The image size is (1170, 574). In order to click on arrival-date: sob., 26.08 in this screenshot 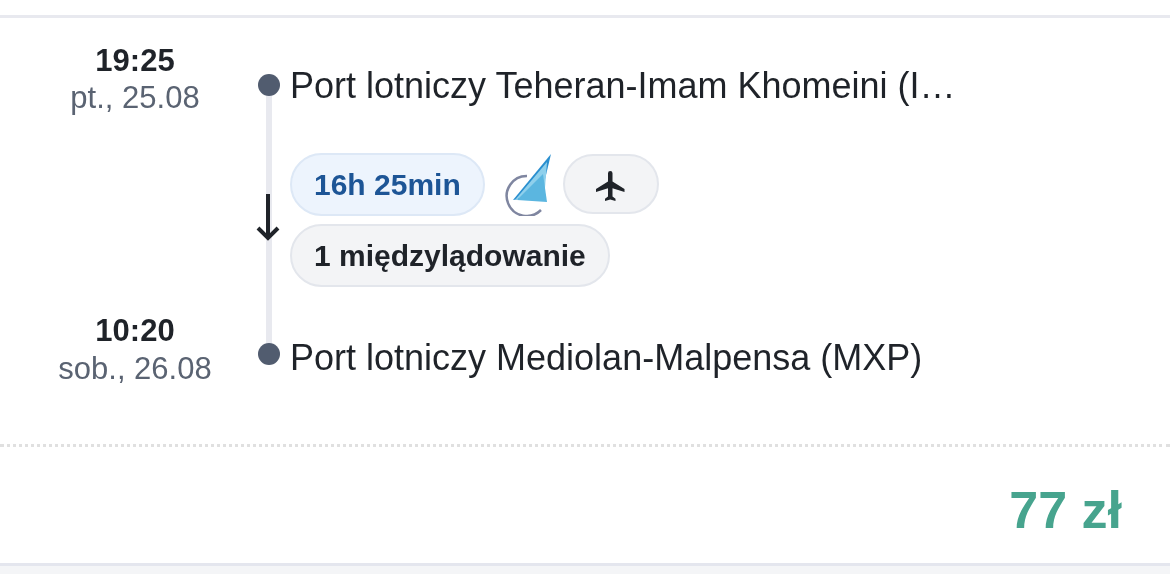, I will do `click(135, 368)`.